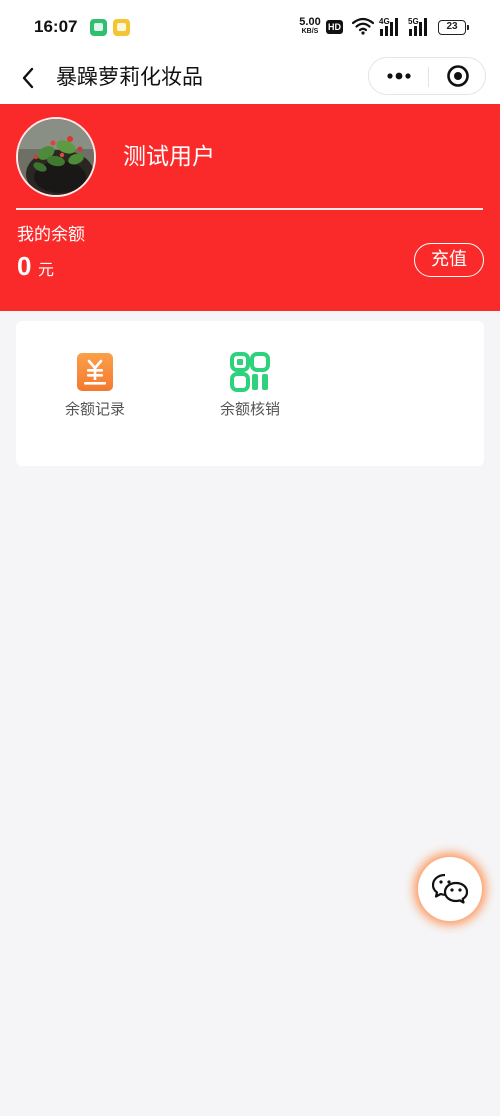 This screenshot has height=1116, width=500. Describe the element at coordinates (94, 409) in the screenshot. I see `balance-records-label: 余额记录` at that location.